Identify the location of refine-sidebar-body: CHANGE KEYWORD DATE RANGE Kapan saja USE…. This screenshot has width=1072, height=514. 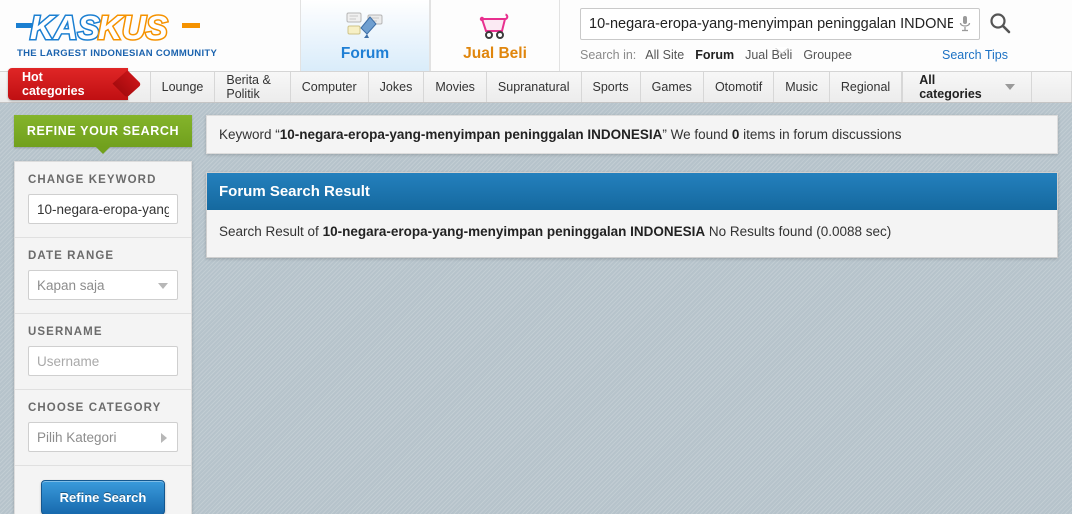
(103, 337).